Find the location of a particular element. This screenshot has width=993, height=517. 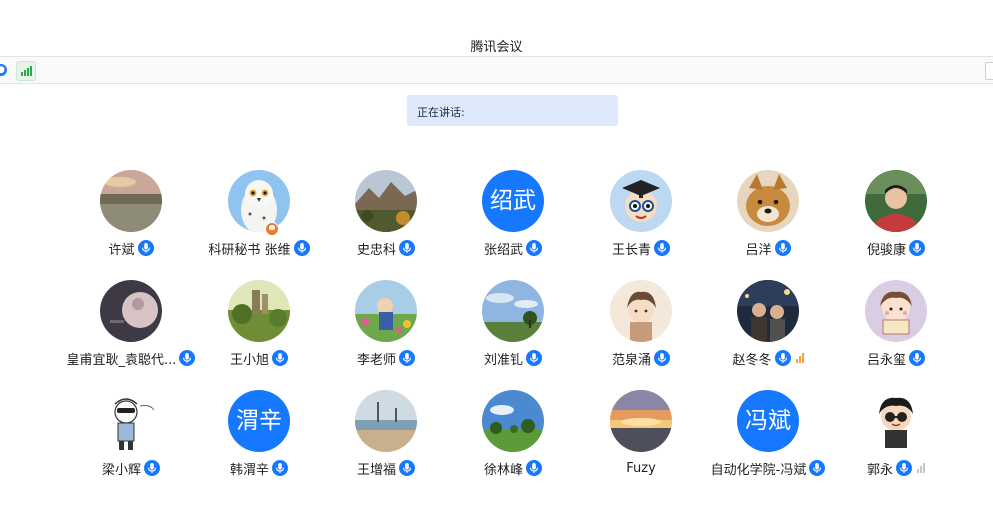

participant-name: 吕洋 is located at coordinates (758, 250).